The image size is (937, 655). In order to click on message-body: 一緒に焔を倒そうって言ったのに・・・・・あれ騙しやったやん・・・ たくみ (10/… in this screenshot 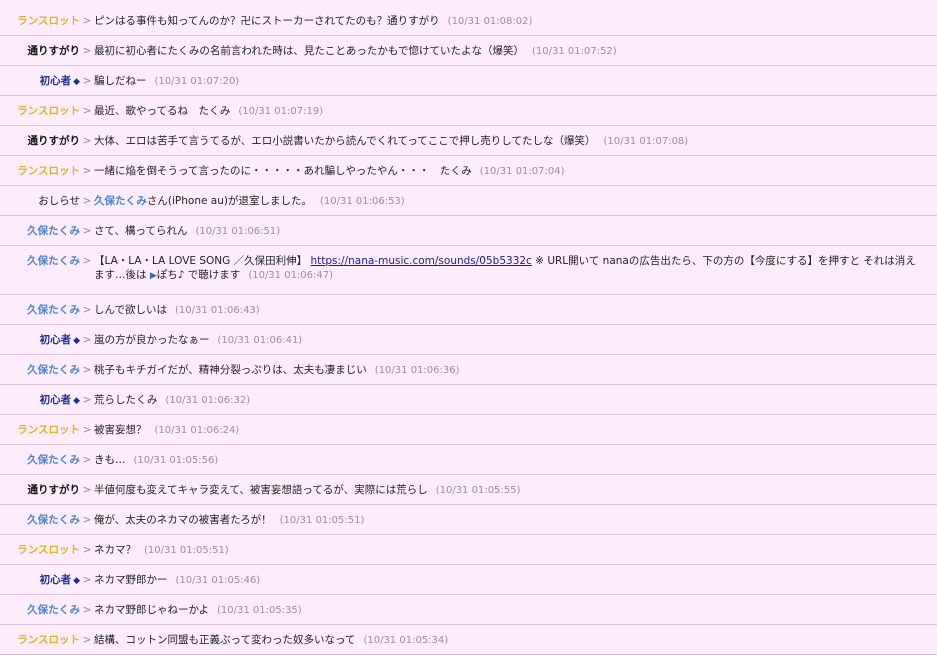, I will do `click(515, 171)`.